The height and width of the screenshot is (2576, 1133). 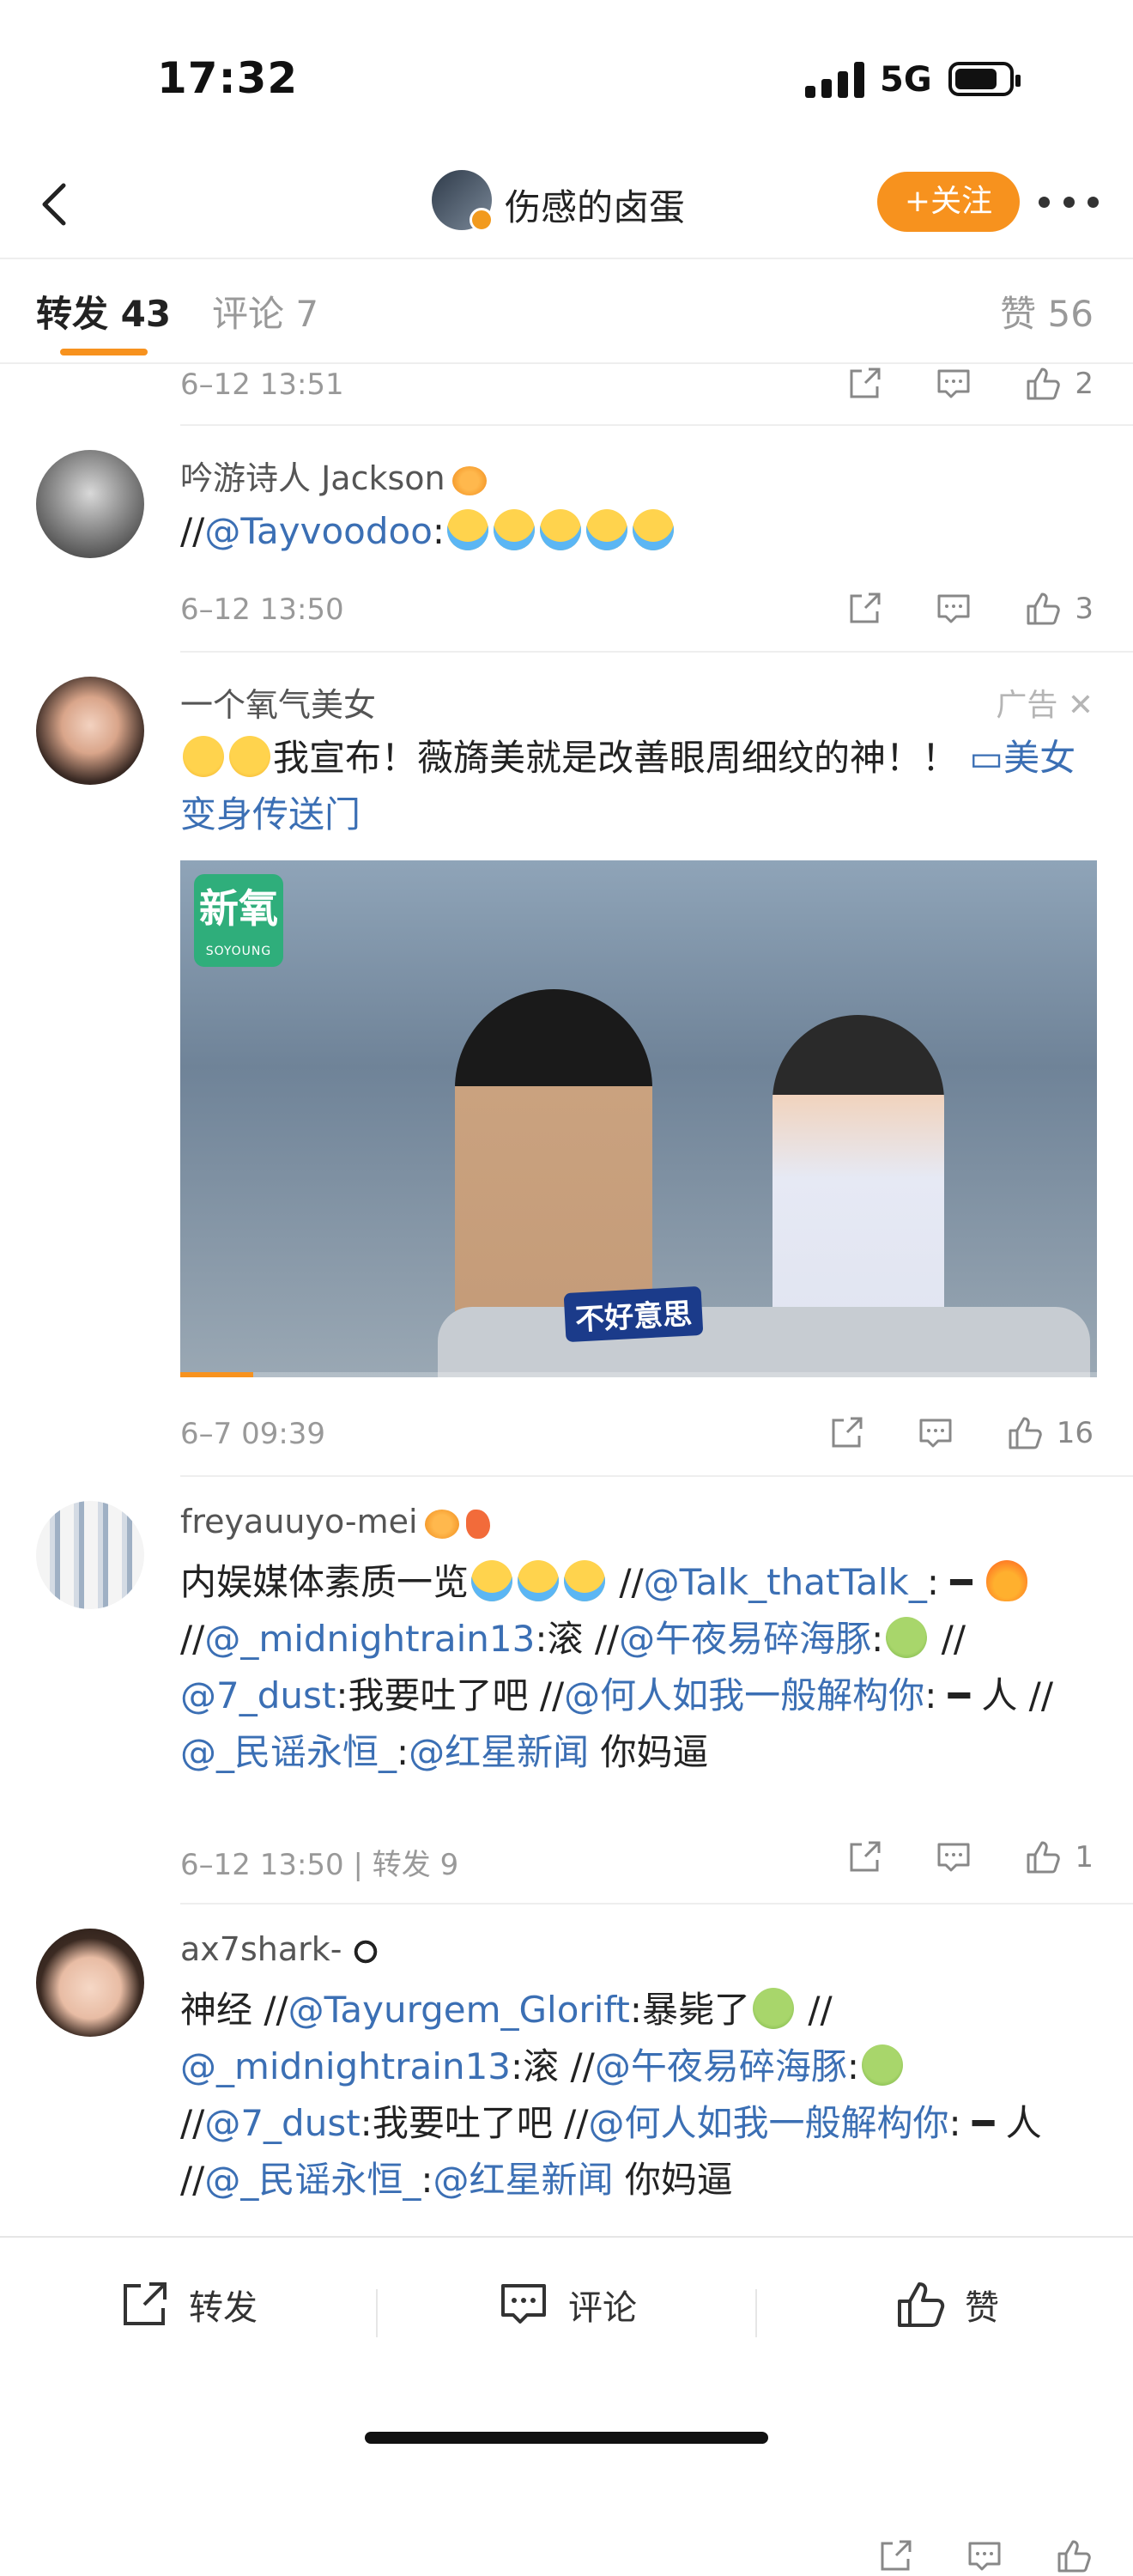 What do you see at coordinates (262, 609) in the screenshot?
I see `post-time: 6–12 13:50` at bounding box center [262, 609].